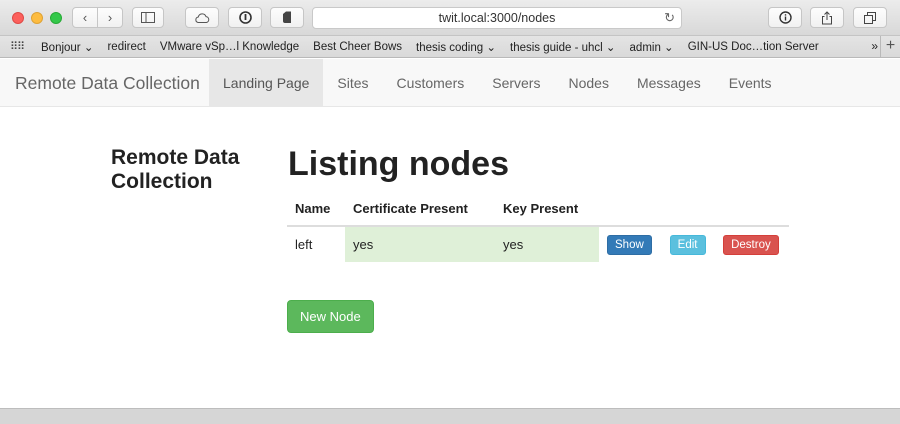 The width and height of the screenshot is (900, 424). Describe the element at coordinates (652, 47) in the screenshot. I see `bookmark-item: admin ⌄` at that location.